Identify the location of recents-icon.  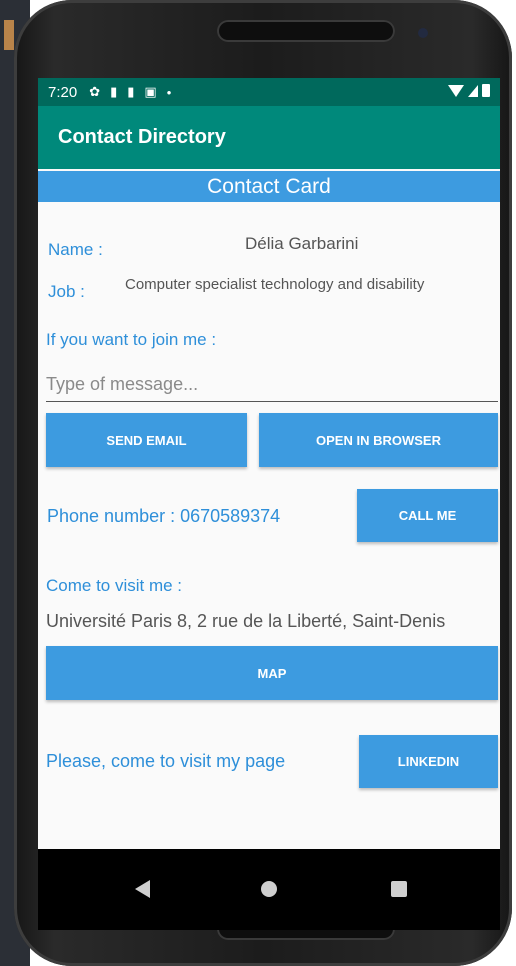
(399, 889).